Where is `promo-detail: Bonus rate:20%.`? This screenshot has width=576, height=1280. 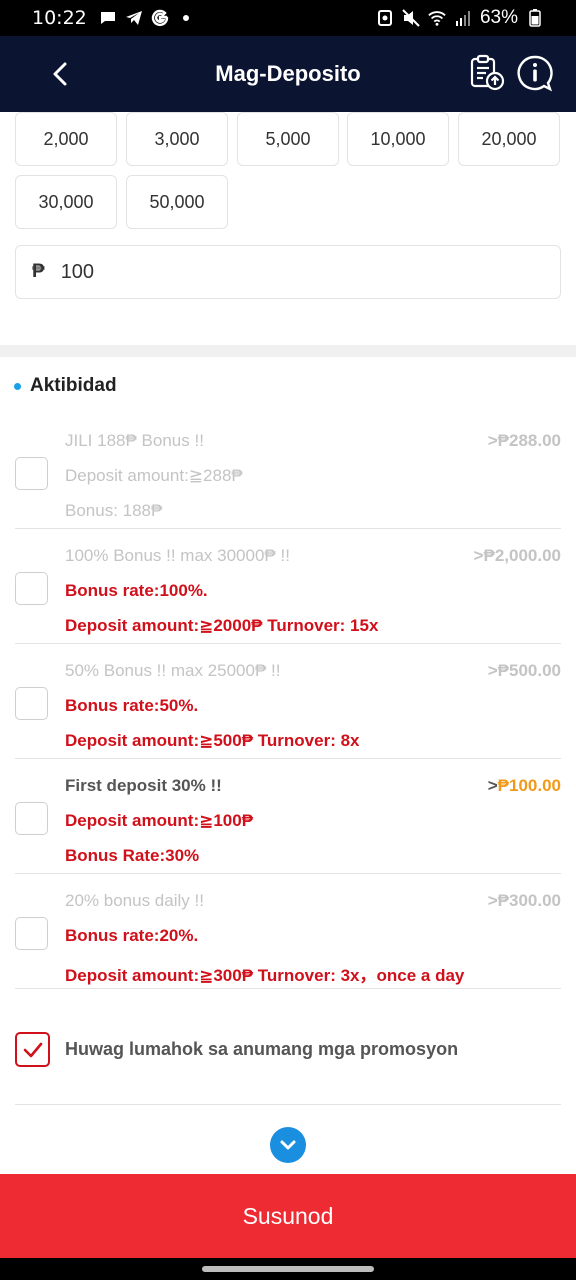 promo-detail: Bonus rate:20%. is located at coordinates (132, 935).